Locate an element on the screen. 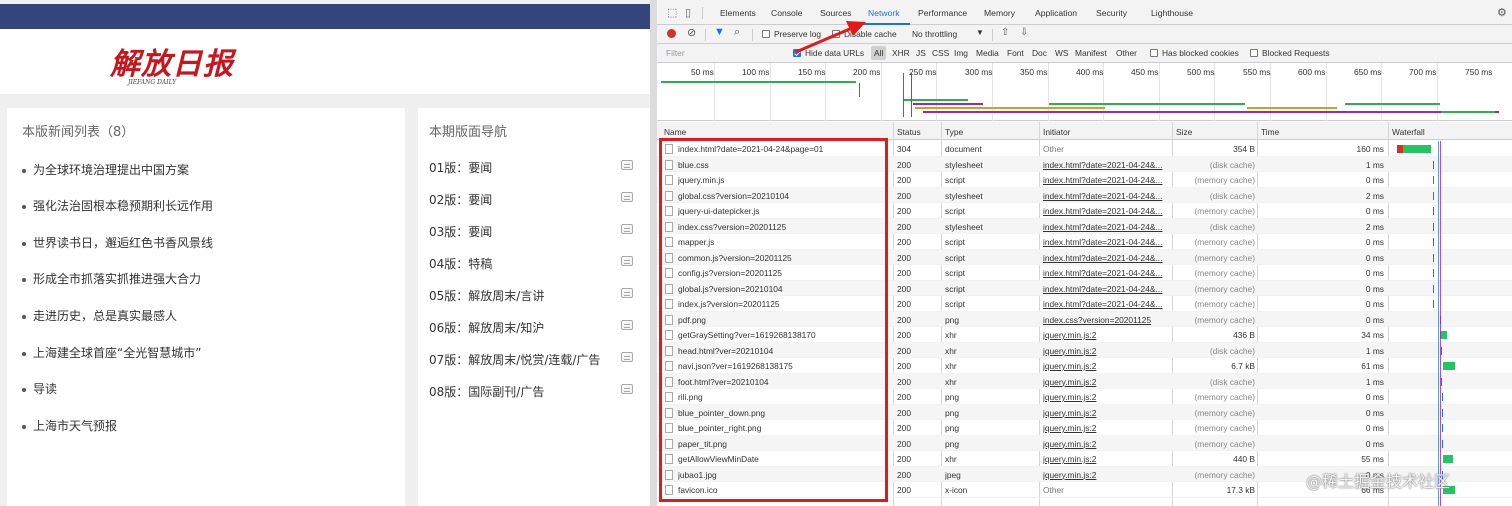  news-item: 上海建全球首座“全光智慧城市” is located at coordinates (111, 352).